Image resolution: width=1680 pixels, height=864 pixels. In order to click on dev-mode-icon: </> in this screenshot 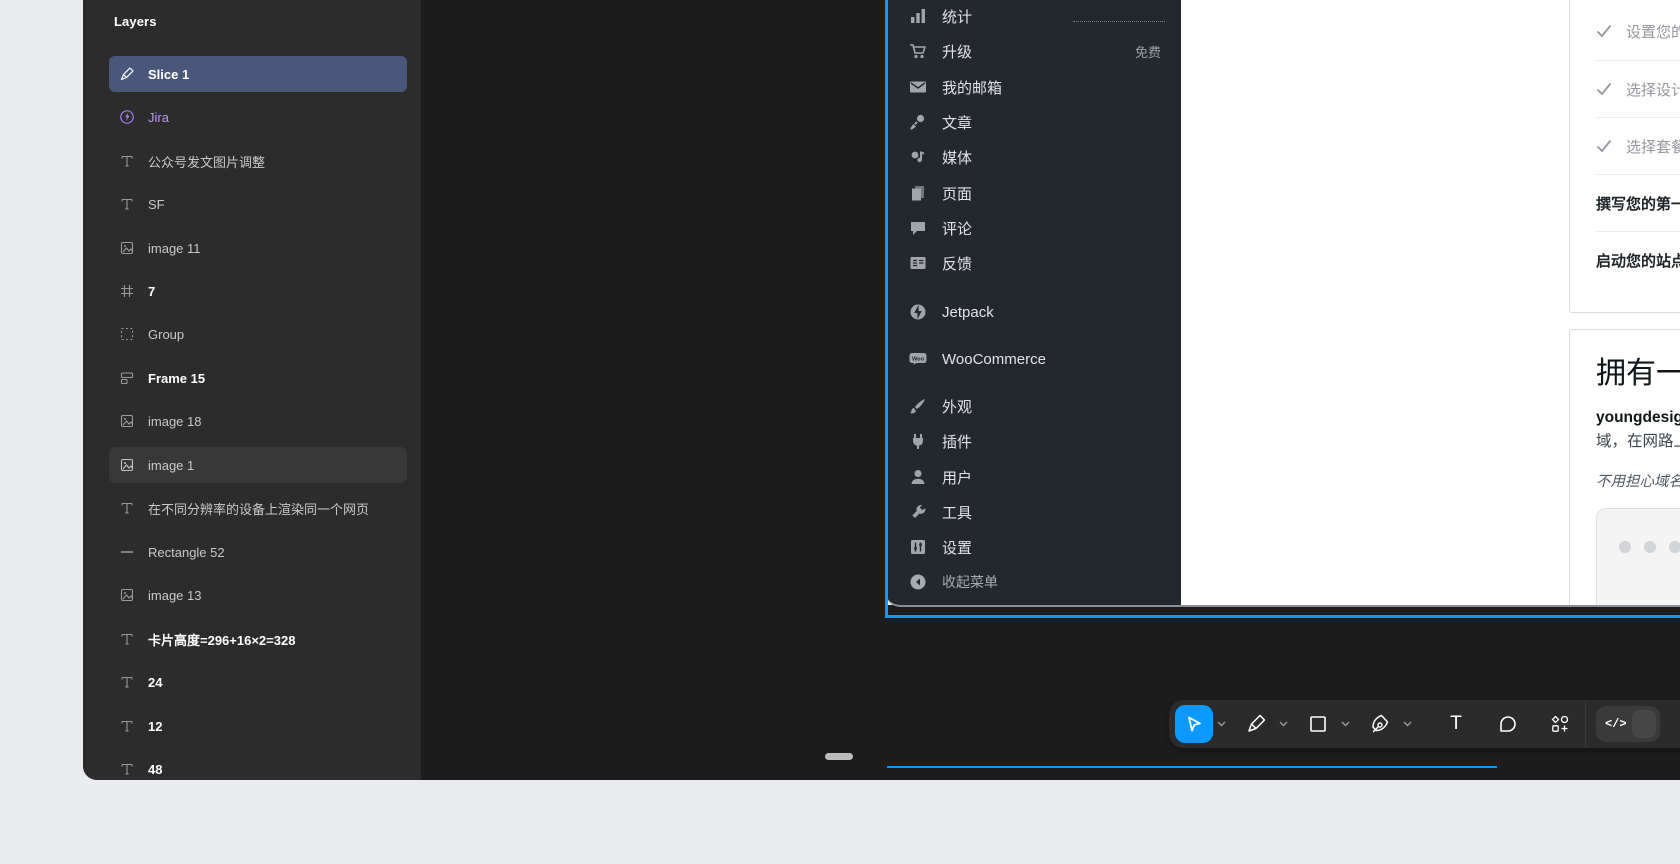, I will do `click(1616, 724)`.